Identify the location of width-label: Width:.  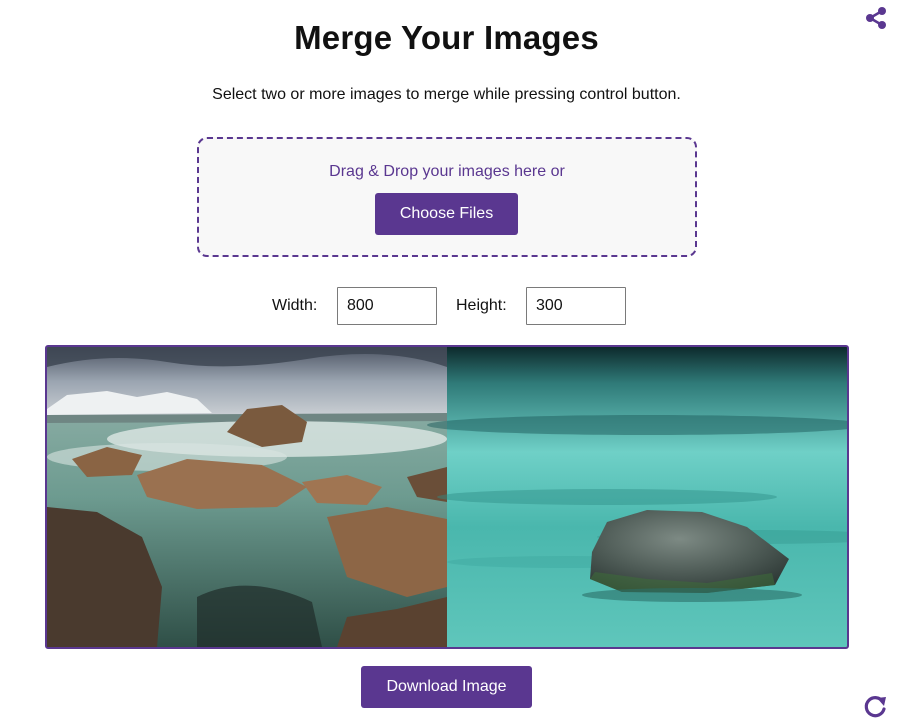
(295, 305).